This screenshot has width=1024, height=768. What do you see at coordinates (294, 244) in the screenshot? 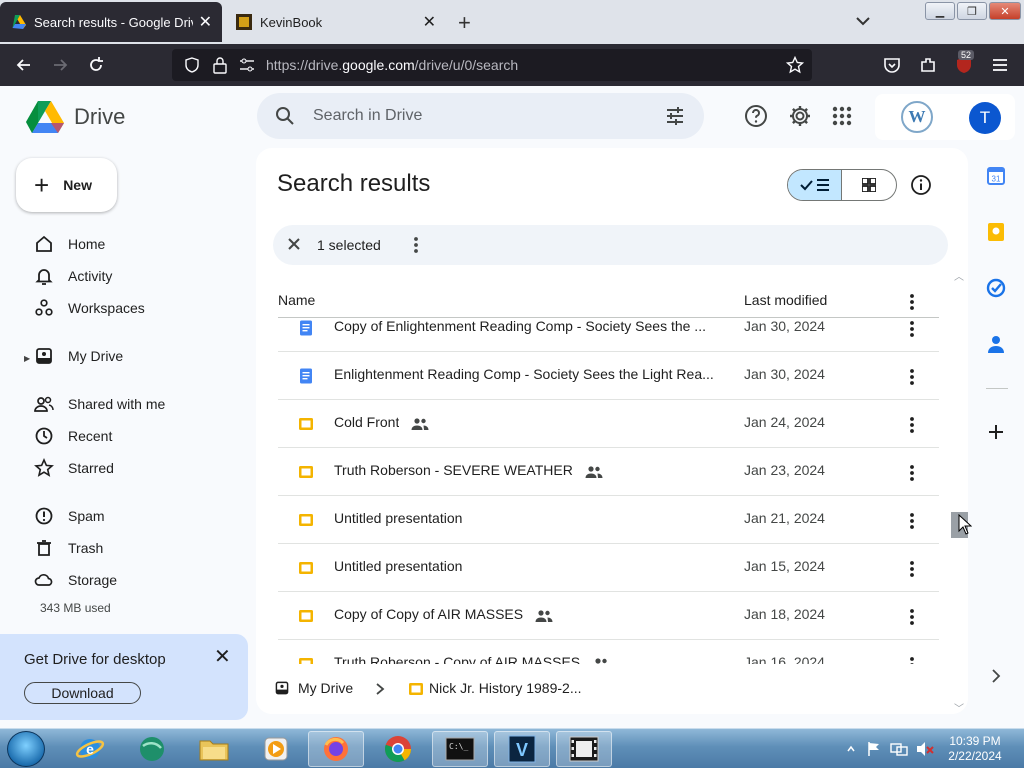
I see `clear-selection-icon` at bounding box center [294, 244].